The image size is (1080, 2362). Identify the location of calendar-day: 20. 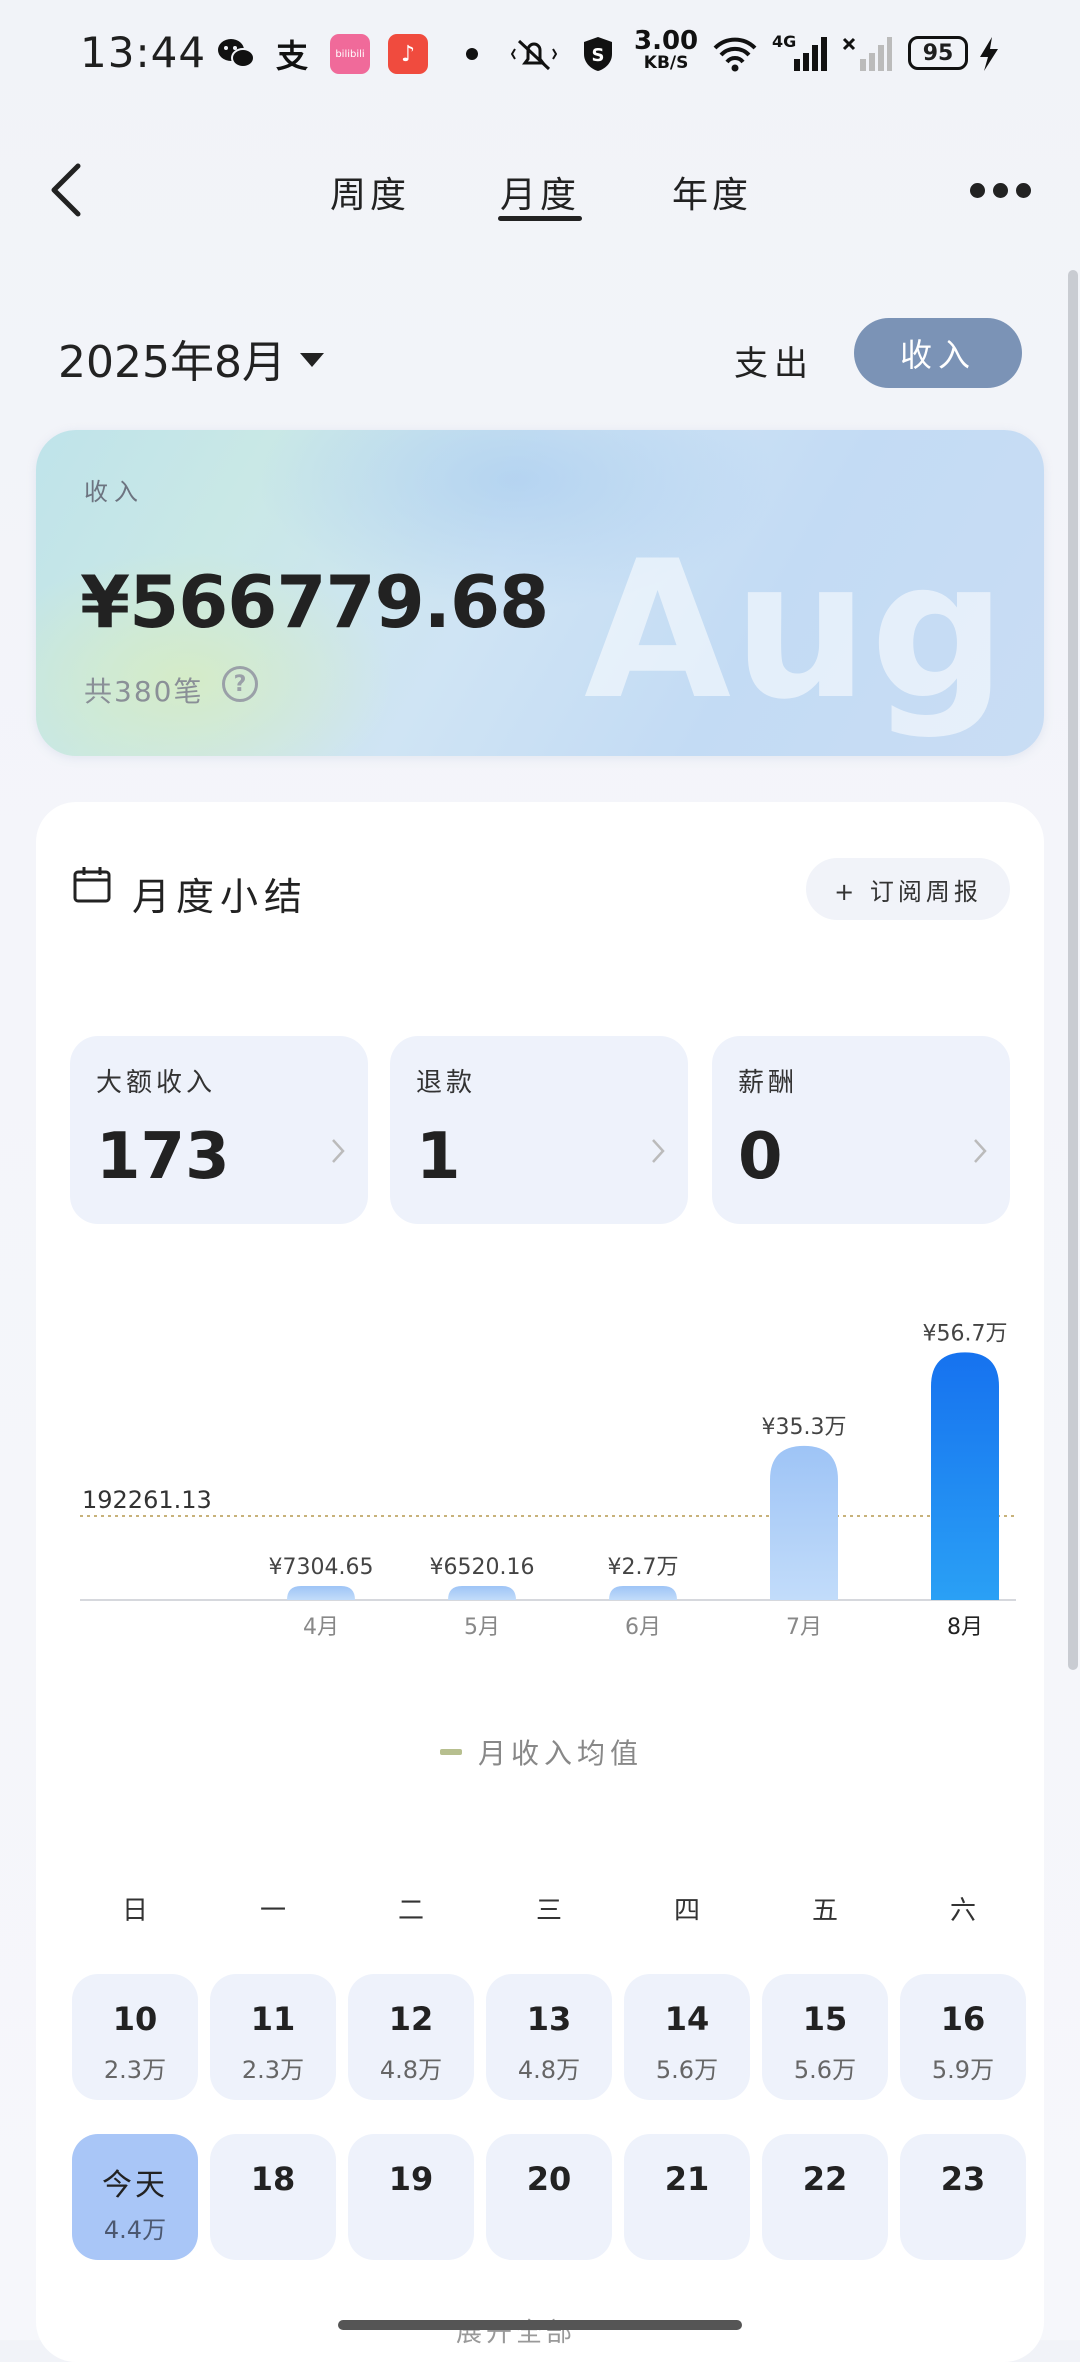
(549, 2197).